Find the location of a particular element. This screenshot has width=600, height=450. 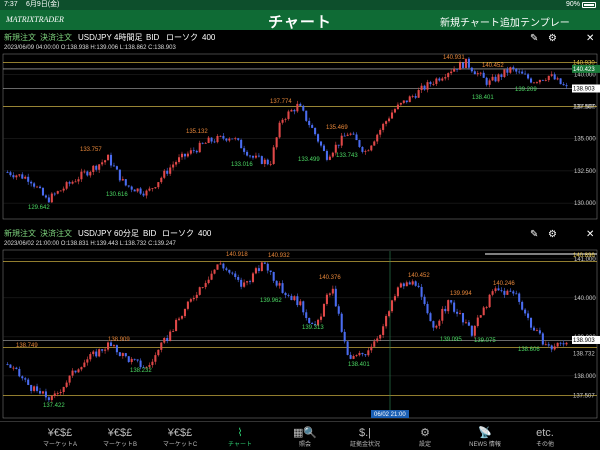

chart2-type-select: ローソク is located at coordinates (178, 234).